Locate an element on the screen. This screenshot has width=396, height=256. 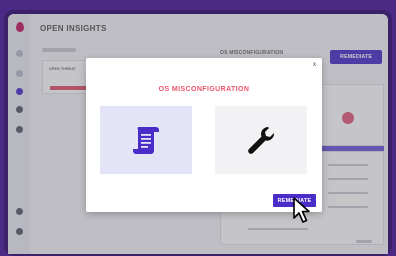
fix-tile is located at coordinates (261, 140).